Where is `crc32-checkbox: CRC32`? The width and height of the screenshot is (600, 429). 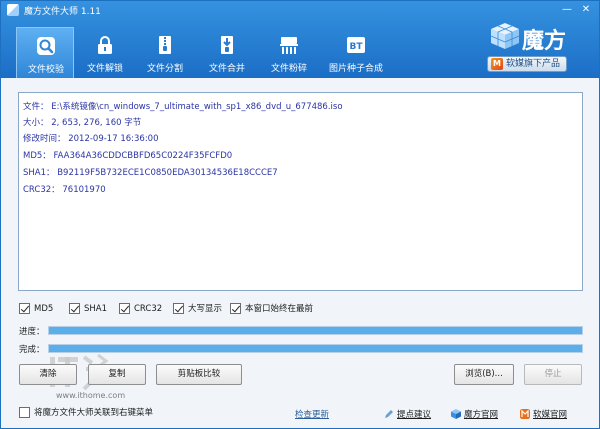 crc32-checkbox: CRC32 is located at coordinates (140, 309).